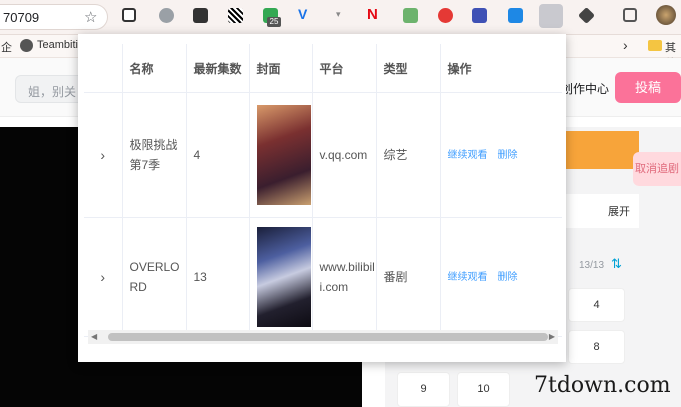 The image size is (681, 407). What do you see at coordinates (479, 15) in the screenshot?
I see `extension-jh-icon` at bounding box center [479, 15].